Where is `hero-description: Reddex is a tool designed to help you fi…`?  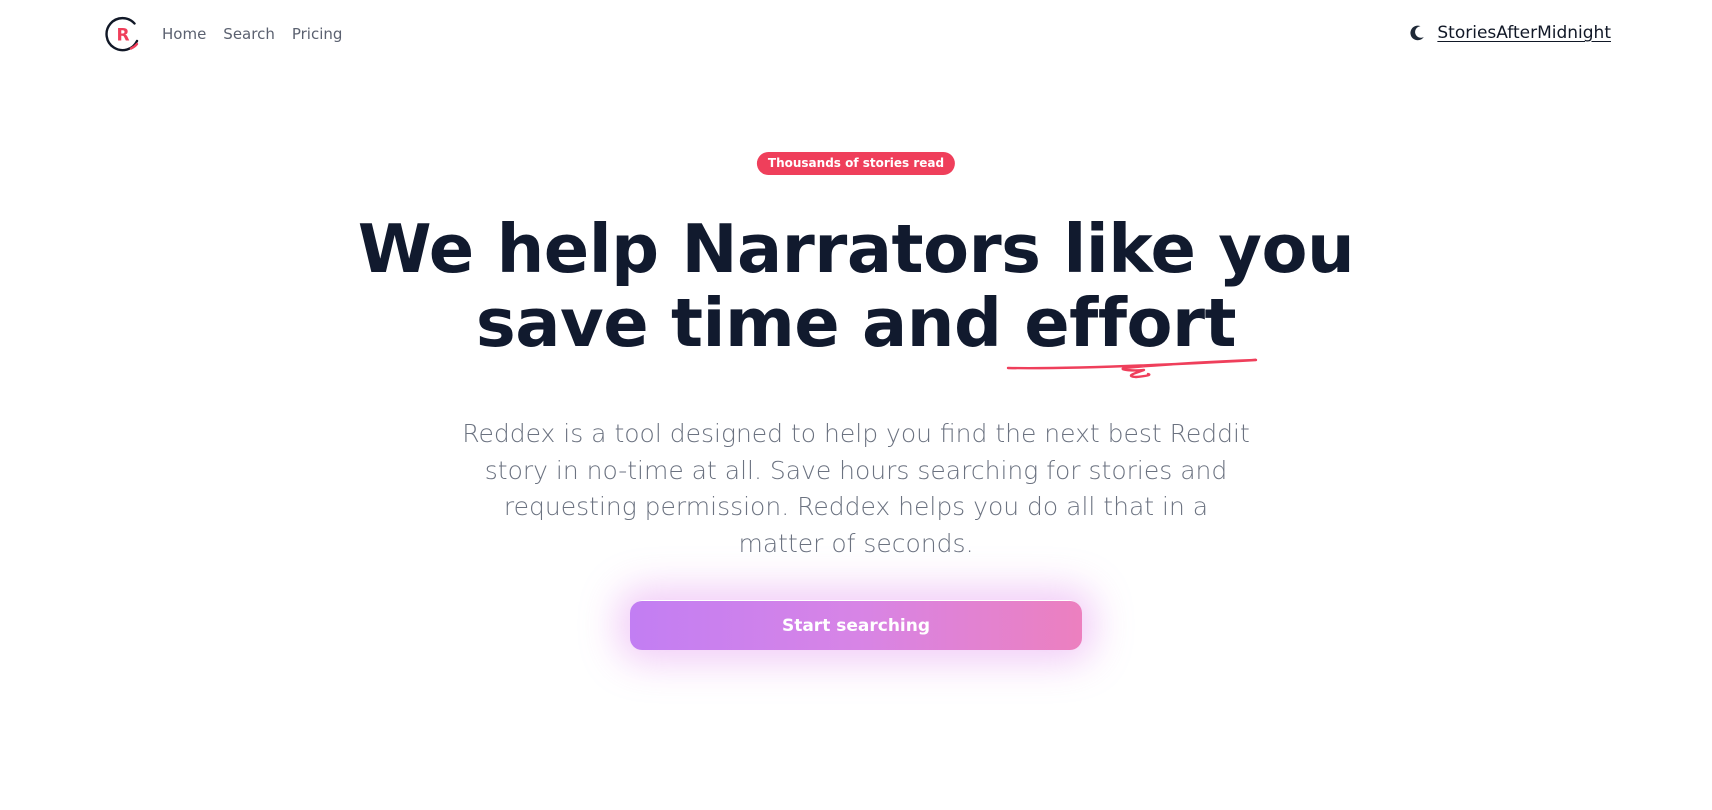
hero-description: Reddex is a tool designed to help you fi… is located at coordinates (856, 488).